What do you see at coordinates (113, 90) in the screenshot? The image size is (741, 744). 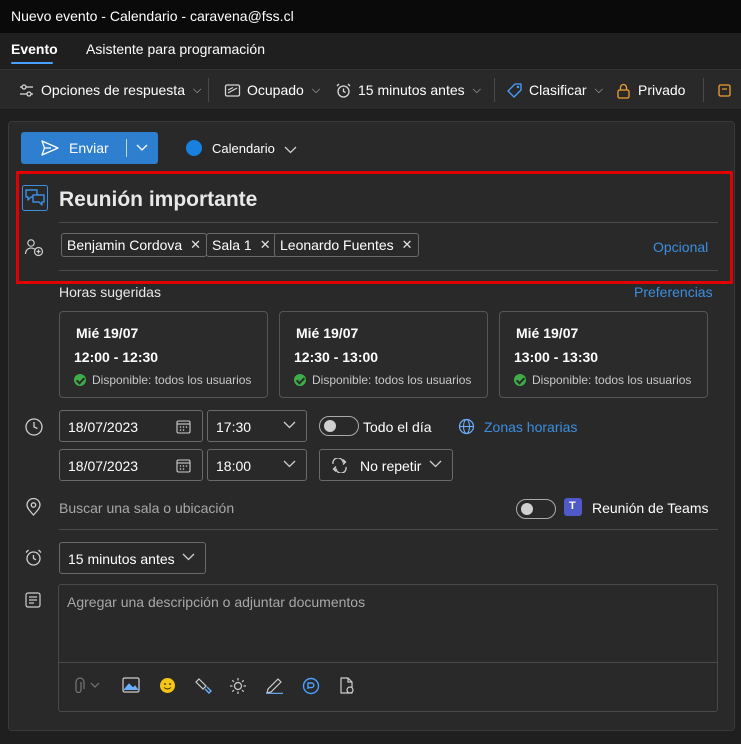 I see `response-options-label: Opciones de respuesta` at bounding box center [113, 90].